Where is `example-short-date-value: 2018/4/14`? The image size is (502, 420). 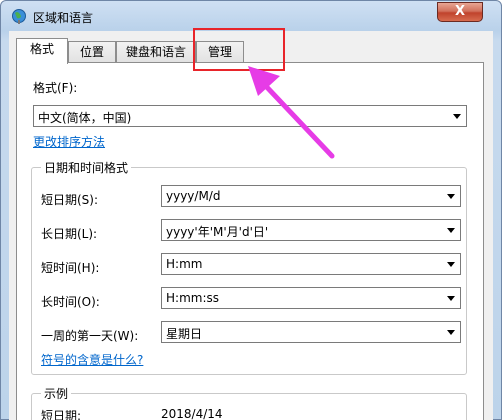 example-short-date-value: 2018/4/14 is located at coordinates (192, 413).